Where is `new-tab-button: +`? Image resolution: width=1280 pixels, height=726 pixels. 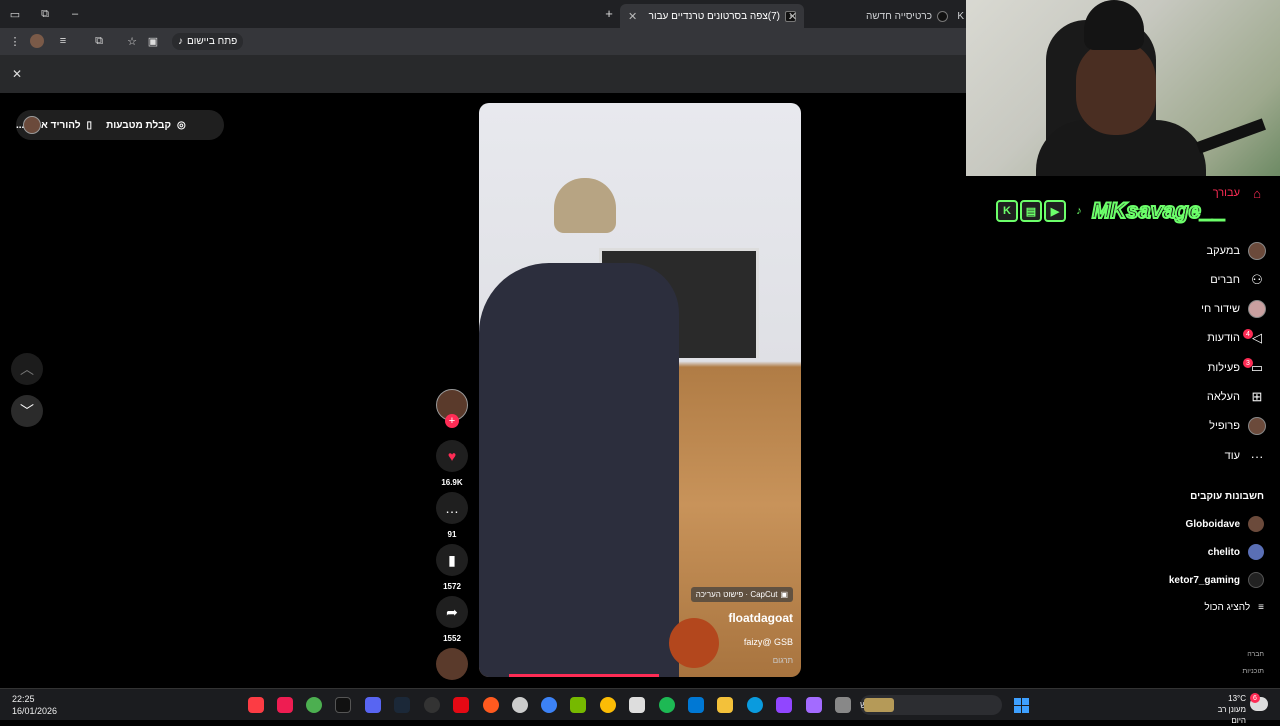 new-tab-button: + is located at coordinates (609, 13).